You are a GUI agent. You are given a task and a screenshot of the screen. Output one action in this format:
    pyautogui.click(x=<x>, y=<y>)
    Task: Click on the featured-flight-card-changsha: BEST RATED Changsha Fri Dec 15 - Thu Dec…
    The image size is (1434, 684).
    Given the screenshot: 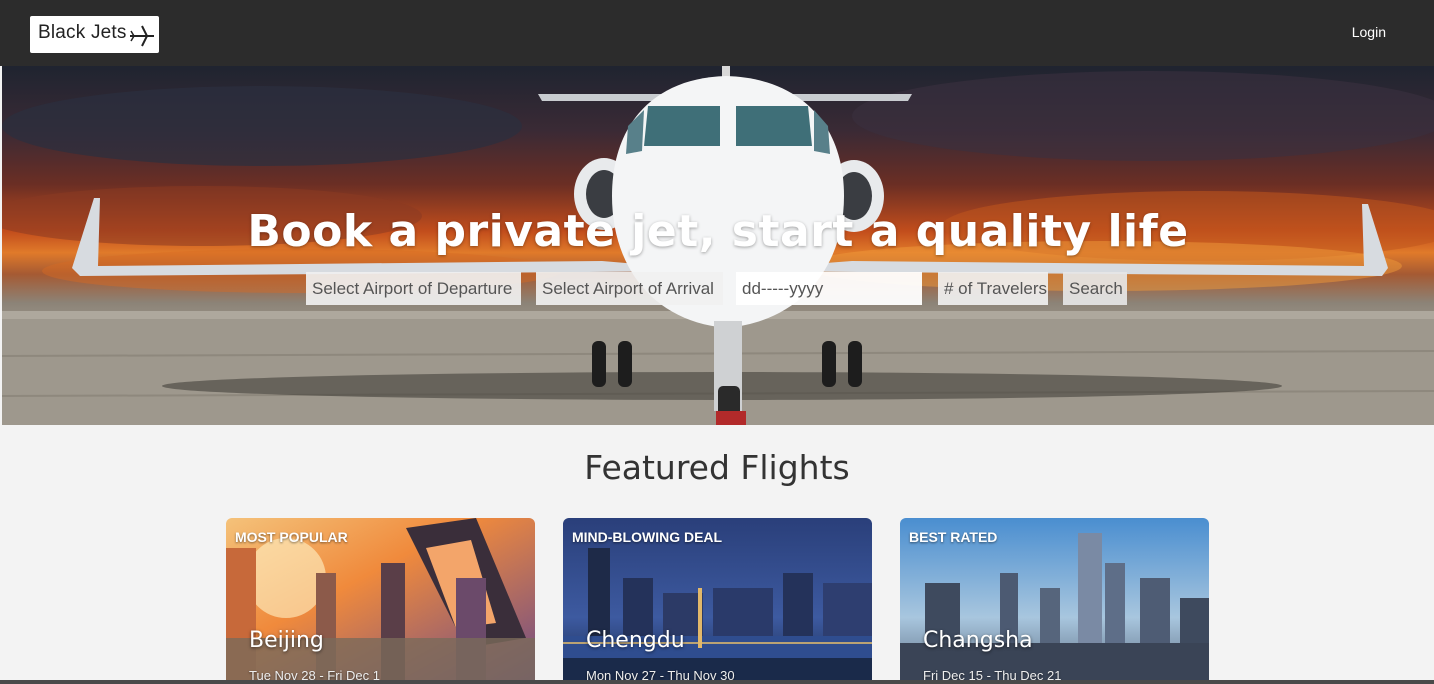 What is the action you would take?
    pyautogui.click(x=1054, y=601)
    